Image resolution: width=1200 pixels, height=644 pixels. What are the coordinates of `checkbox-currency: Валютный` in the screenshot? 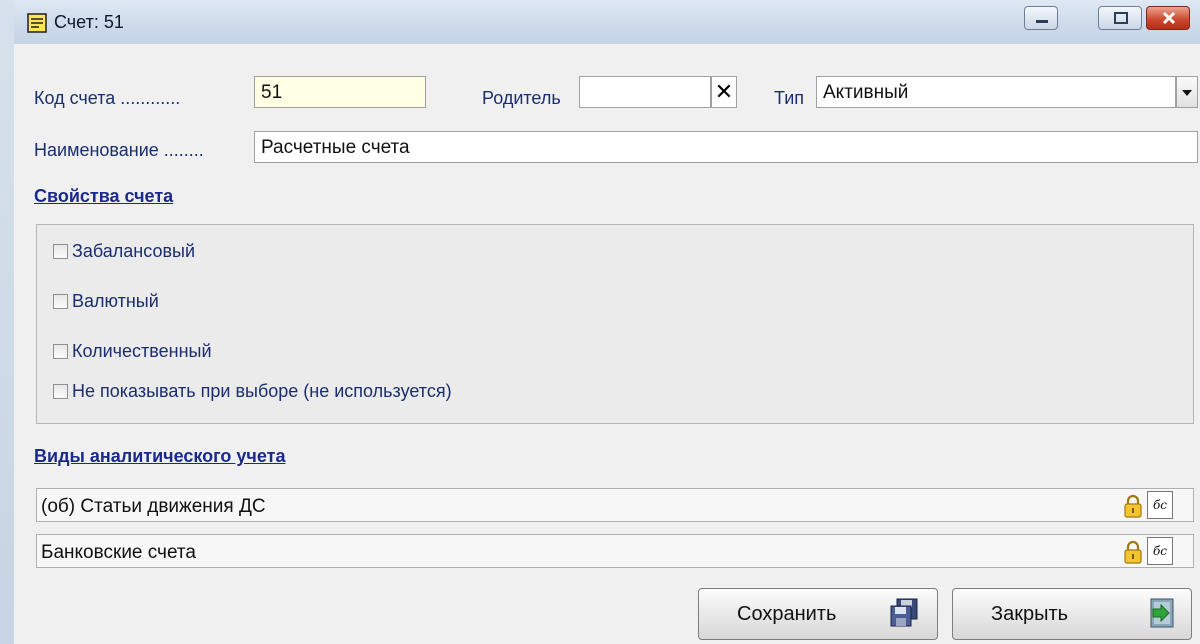 It's located at (106, 301).